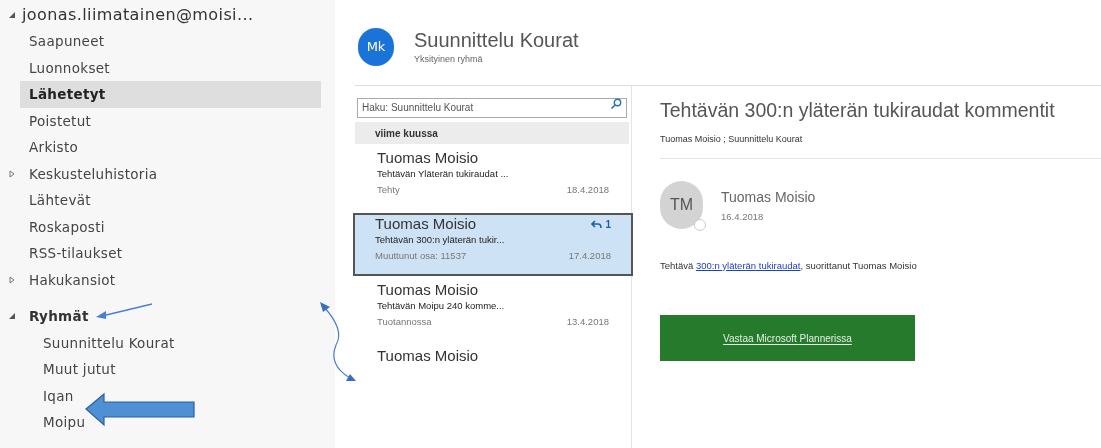 Image resolution: width=1101 pixels, height=448 pixels. I want to click on folder-item: Iqan, so click(170, 395).